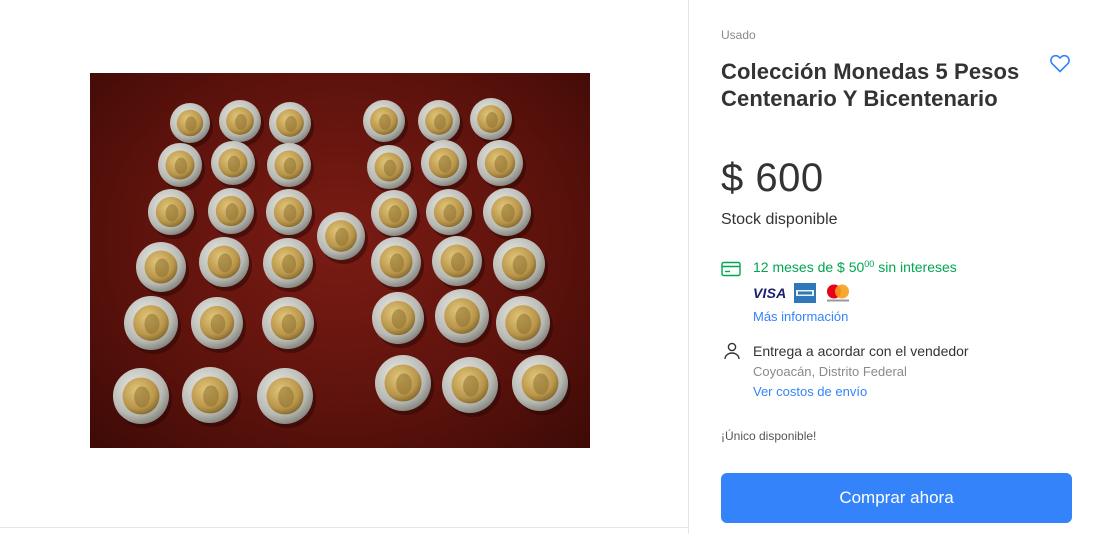 This screenshot has width=1099, height=534. What do you see at coordinates (344, 527) in the screenshot?
I see `gallery-divider` at bounding box center [344, 527].